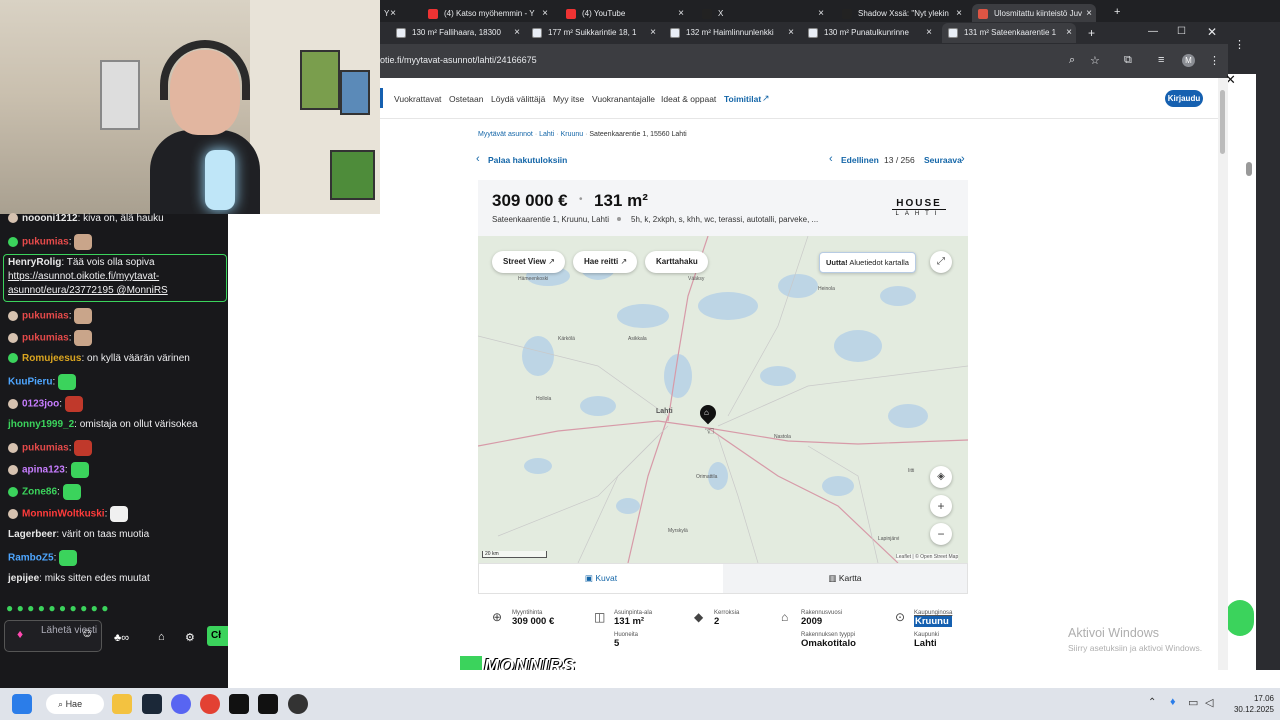 The width and height of the screenshot is (1280, 720). Describe the element at coordinates (518, 99) in the screenshot. I see `nav-loyda-valittaja: Löydä välittäjä` at that location.